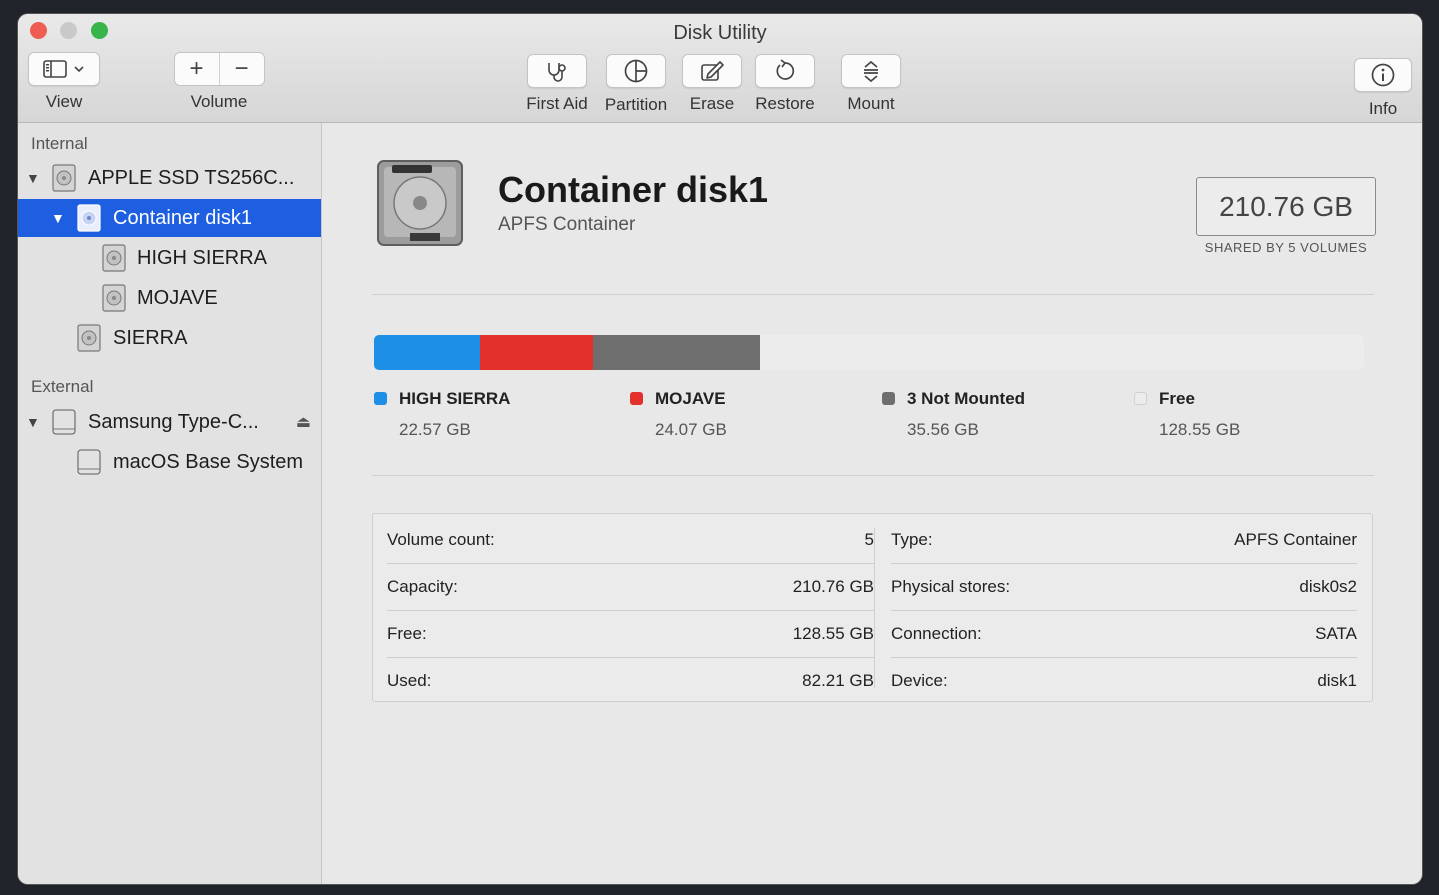  I want to click on partition-label: Partition, so click(636, 104).